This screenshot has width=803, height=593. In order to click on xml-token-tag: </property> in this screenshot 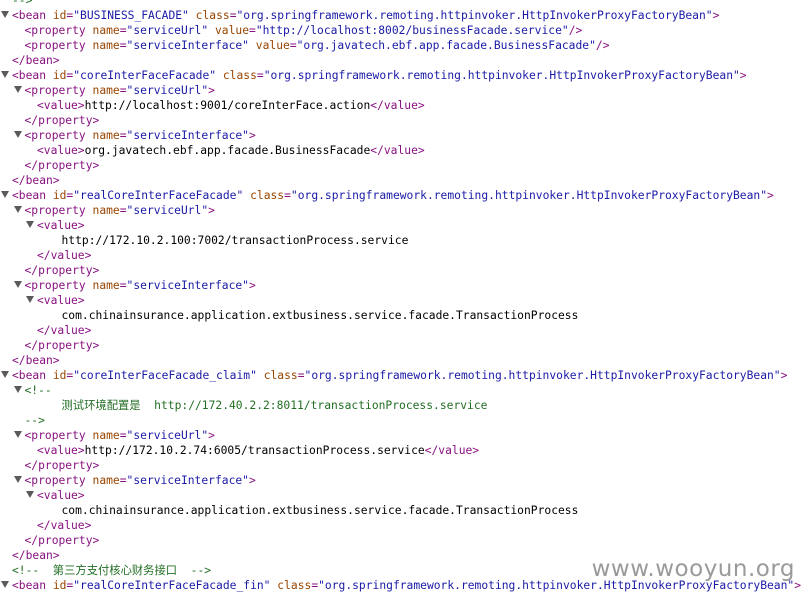, I will do `click(62, 465)`.